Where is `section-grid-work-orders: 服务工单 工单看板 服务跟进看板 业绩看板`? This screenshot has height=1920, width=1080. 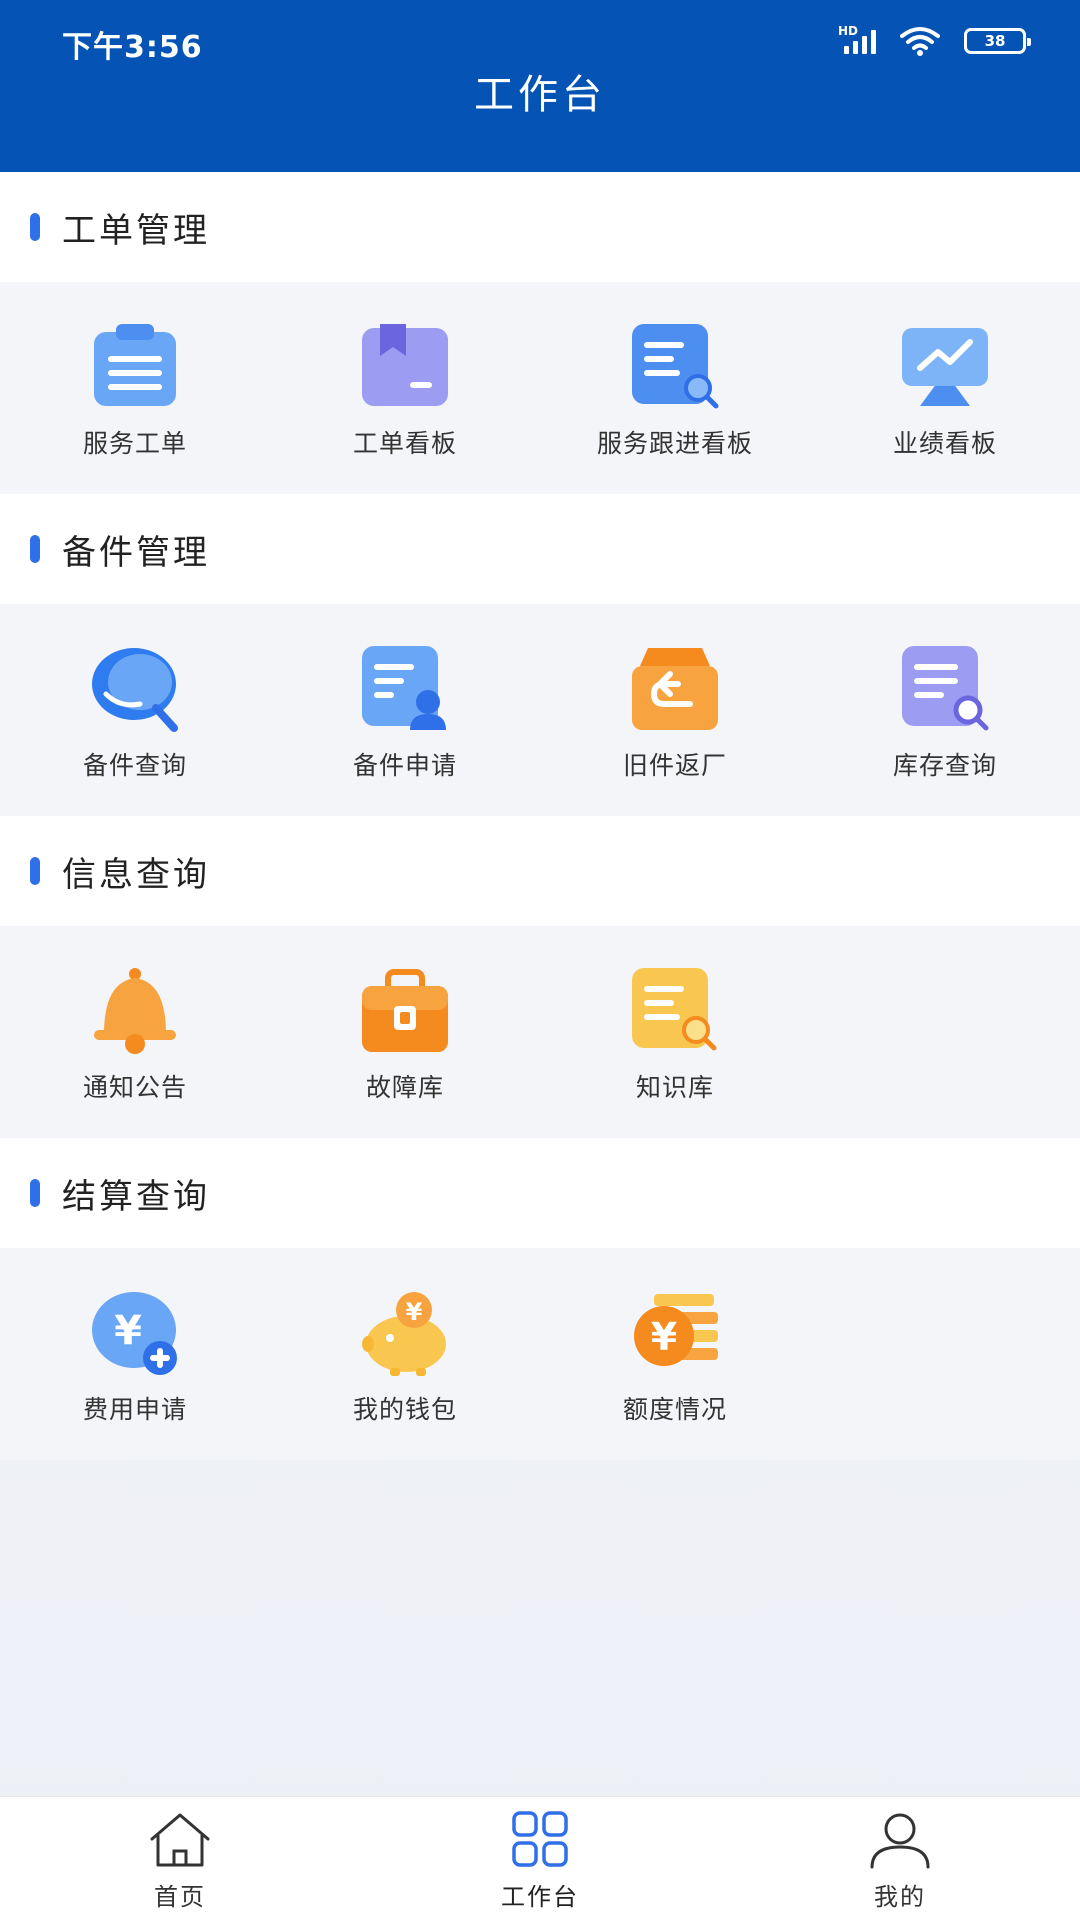
section-grid-work-orders: 服务工单 工单看板 服务跟进看板 业绩看板 is located at coordinates (540, 388).